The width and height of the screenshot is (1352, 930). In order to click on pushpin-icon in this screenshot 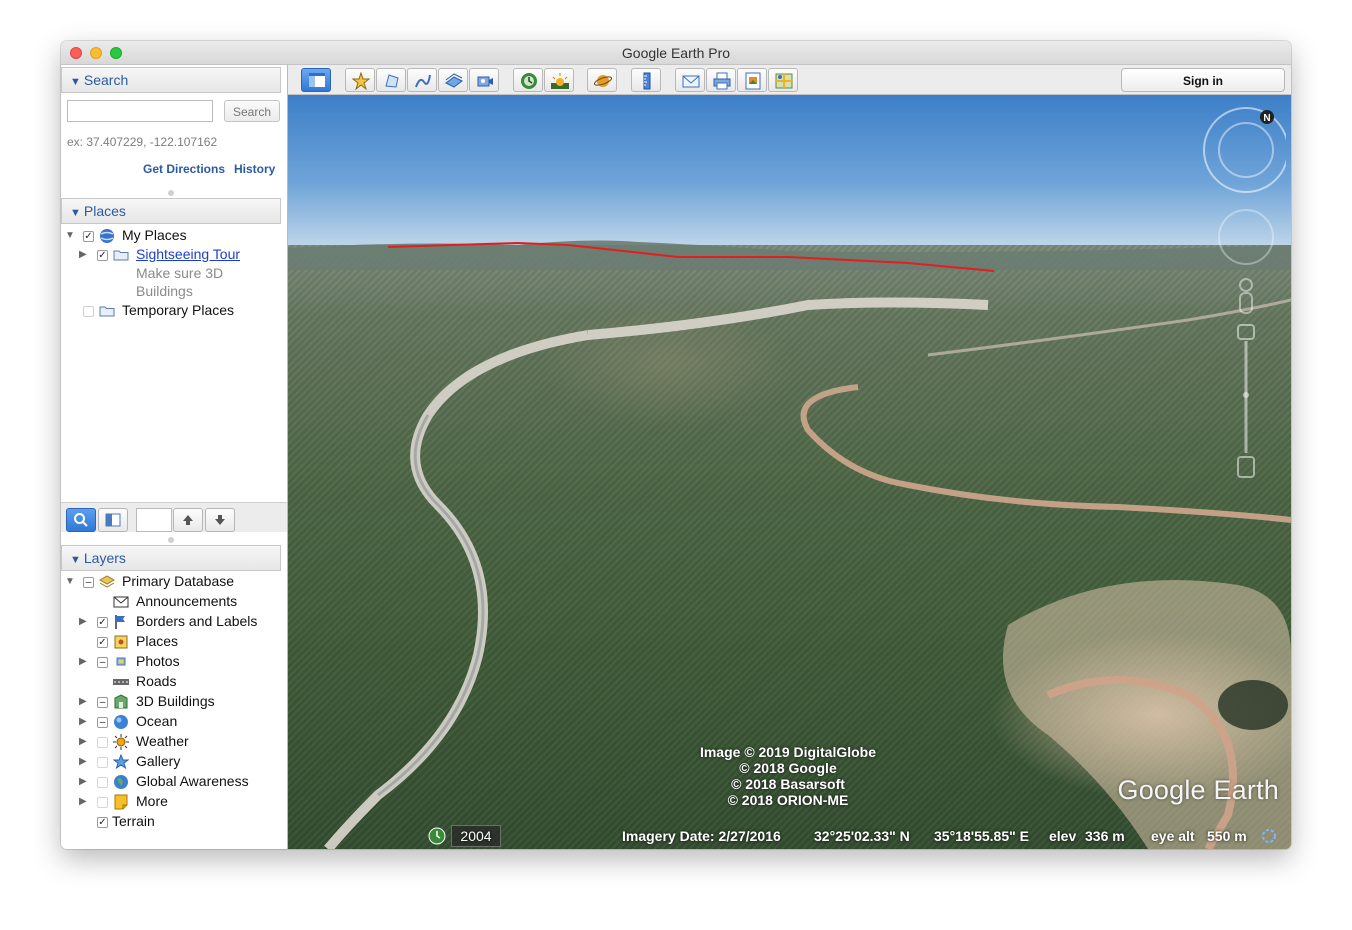, I will do `click(361, 81)`.